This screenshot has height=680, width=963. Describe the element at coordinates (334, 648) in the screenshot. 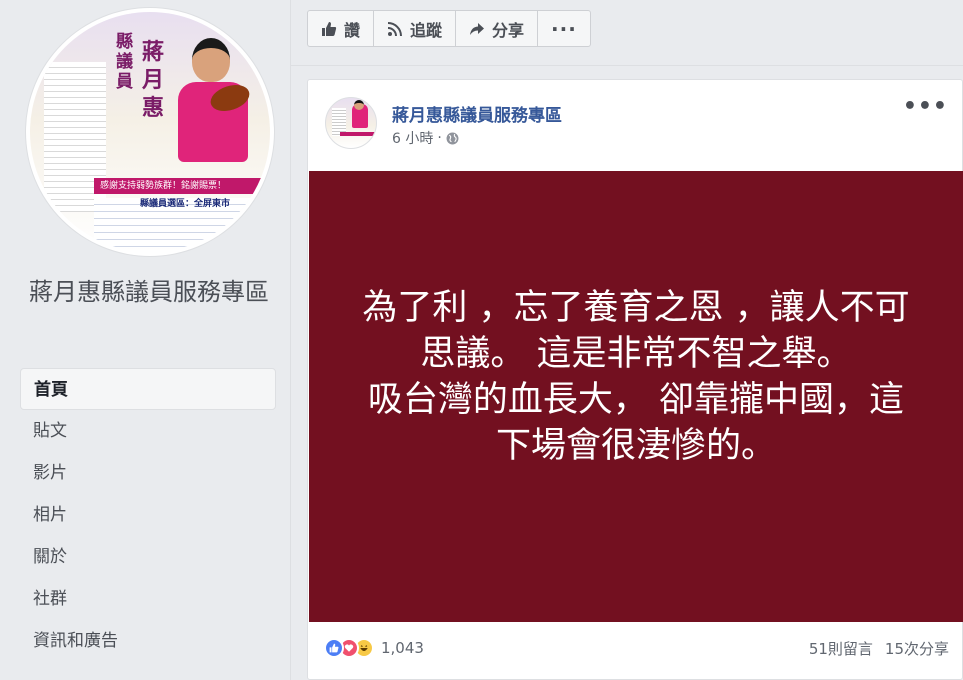

I see `like-icon` at that location.